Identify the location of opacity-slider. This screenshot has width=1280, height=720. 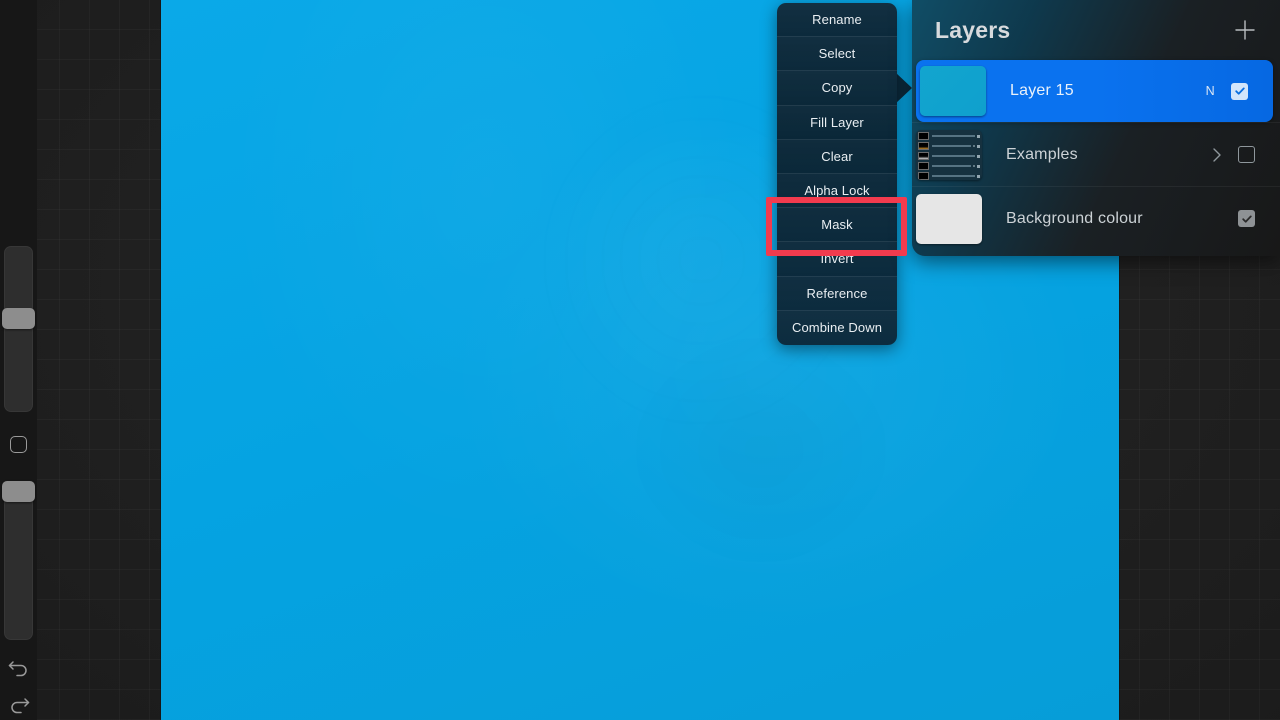
(18, 560).